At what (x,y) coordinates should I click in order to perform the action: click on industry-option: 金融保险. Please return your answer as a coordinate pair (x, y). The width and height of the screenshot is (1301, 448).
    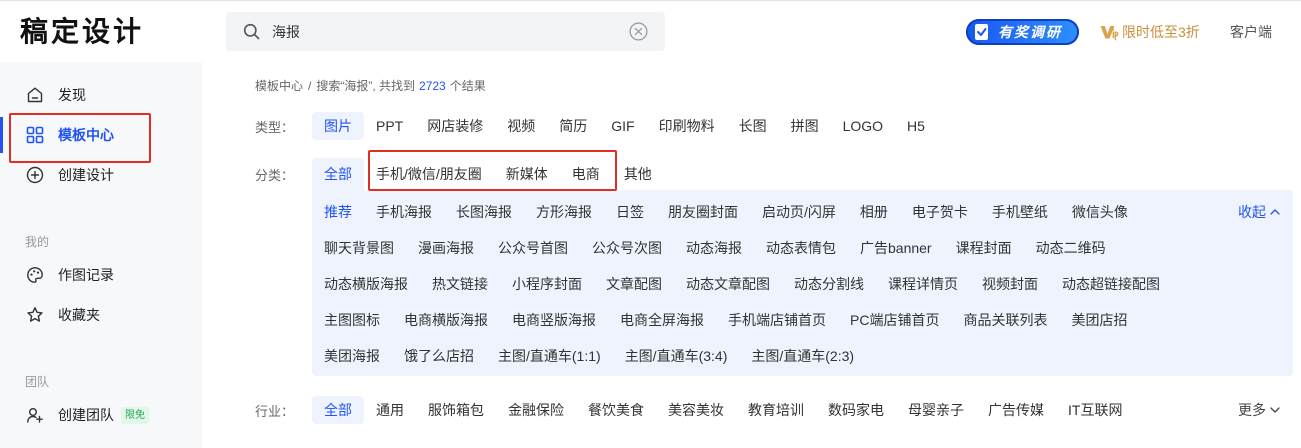
    Looking at the image, I should click on (536, 410).